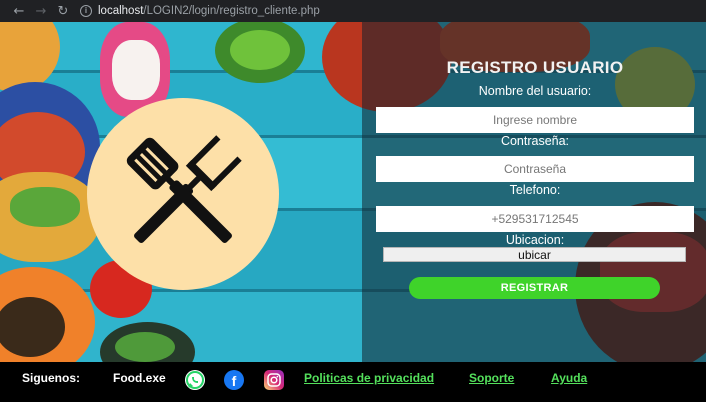 The height and width of the screenshot is (402, 706). What do you see at coordinates (534, 288) in the screenshot?
I see `register-button: REGISTRAR` at bounding box center [534, 288].